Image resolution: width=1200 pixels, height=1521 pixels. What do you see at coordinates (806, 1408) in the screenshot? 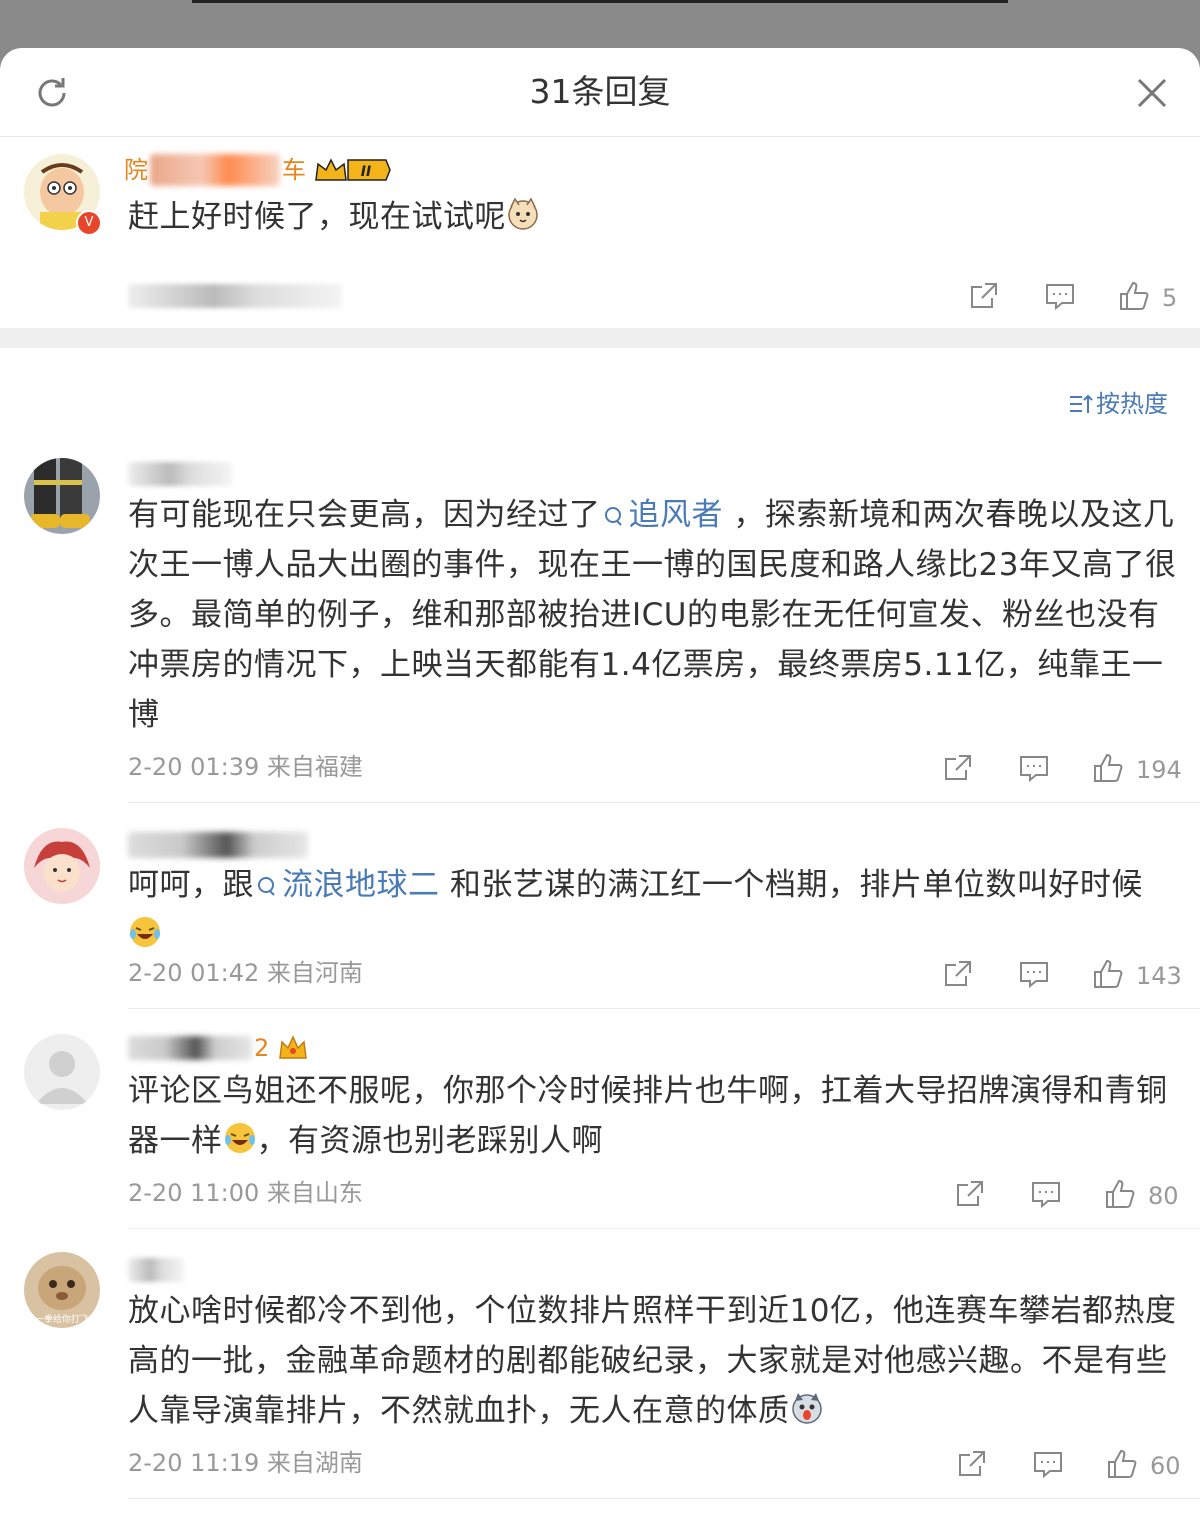
I see `husky-emoji-icon` at bounding box center [806, 1408].